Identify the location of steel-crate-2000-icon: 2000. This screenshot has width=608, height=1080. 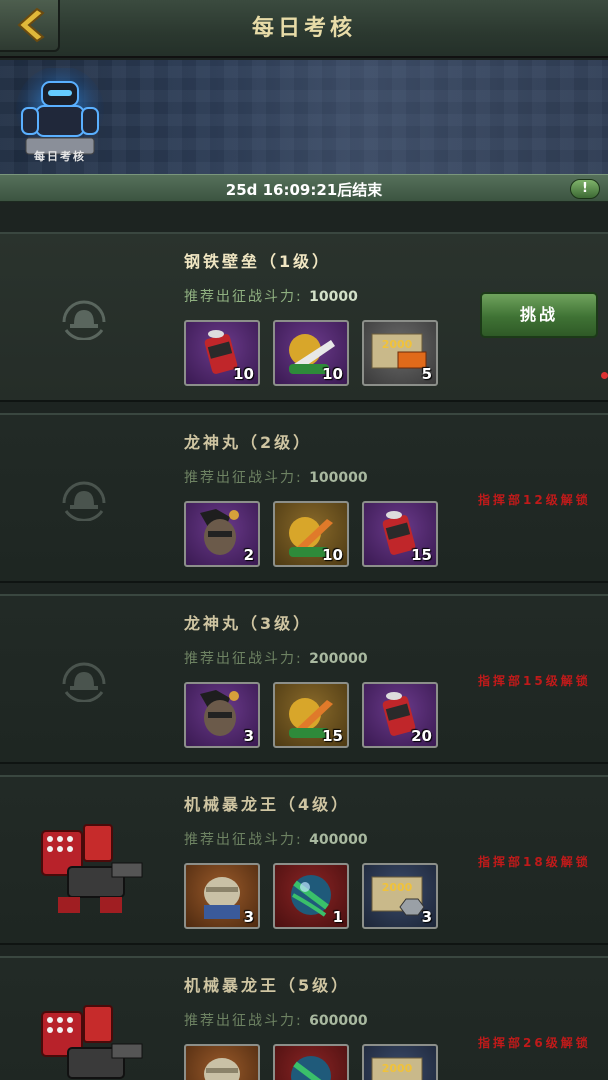
(397, 1068).